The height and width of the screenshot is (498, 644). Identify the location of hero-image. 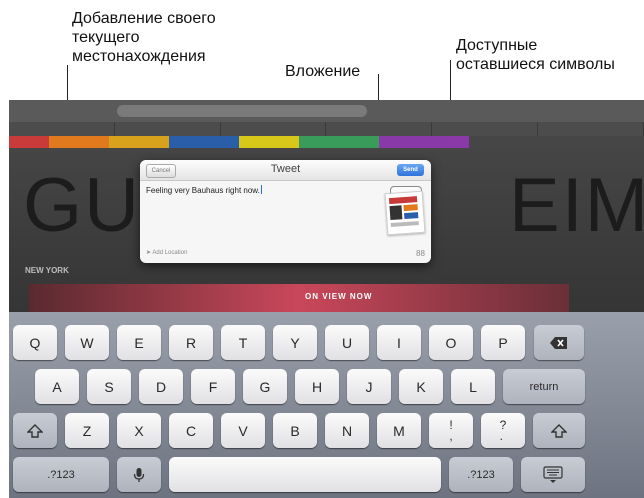
(299, 298).